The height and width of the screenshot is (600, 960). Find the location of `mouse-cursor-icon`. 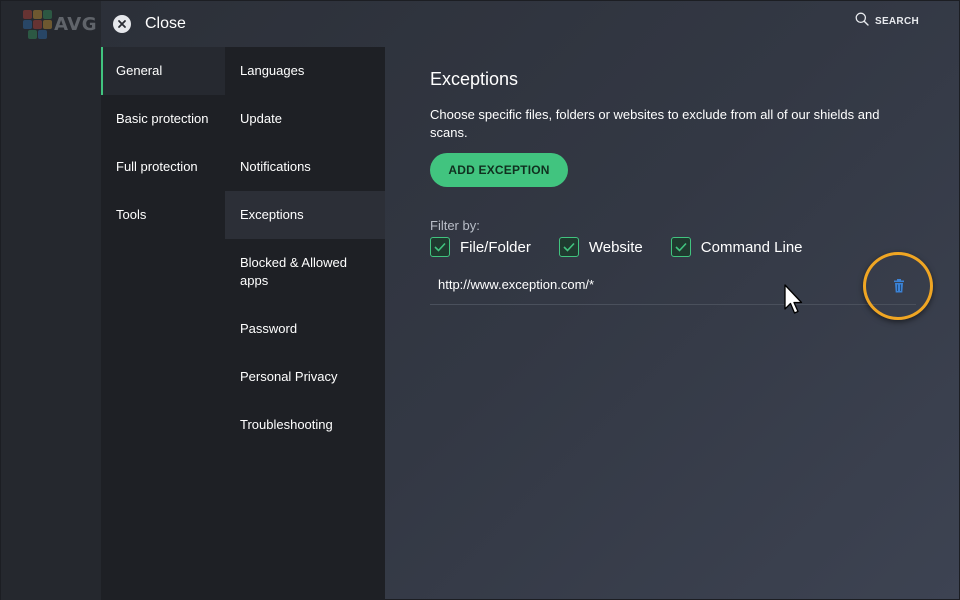

mouse-cursor-icon is located at coordinates (794, 300).